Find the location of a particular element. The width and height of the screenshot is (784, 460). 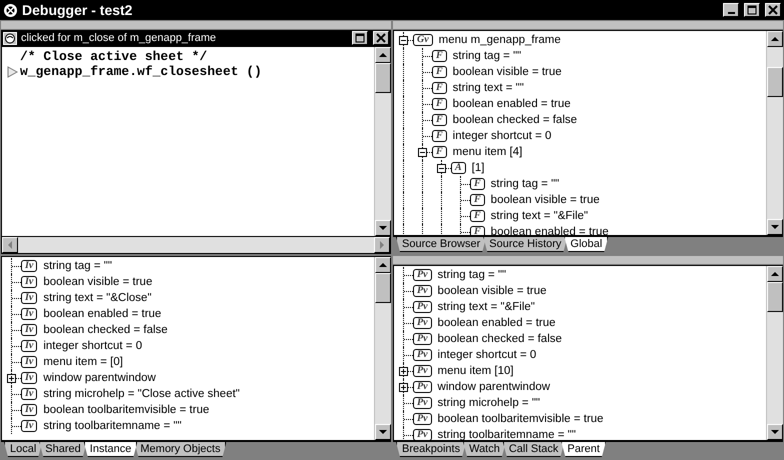

tab: Global is located at coordinates (586, 244).